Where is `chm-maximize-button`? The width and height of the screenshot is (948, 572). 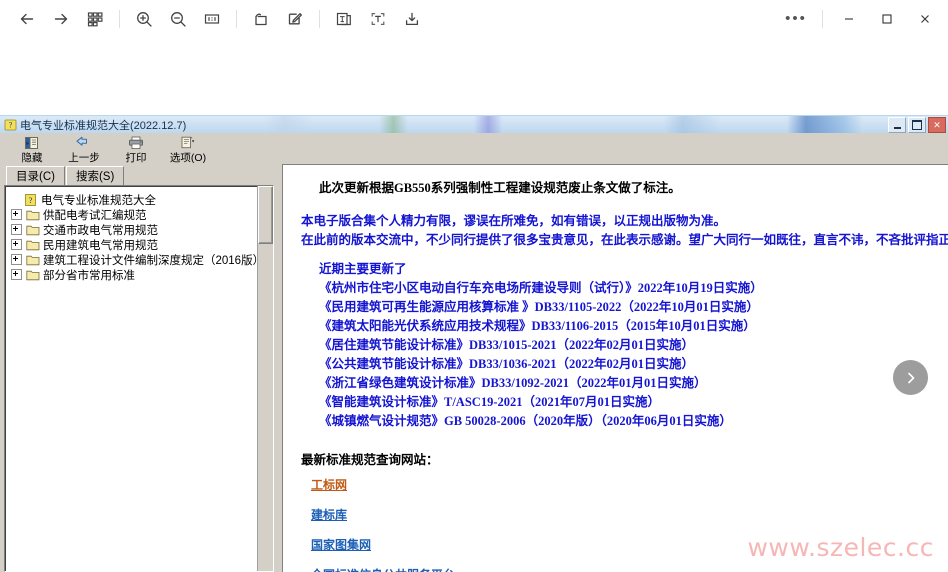 chm-maximize-button is located at coordinates (917, 125).